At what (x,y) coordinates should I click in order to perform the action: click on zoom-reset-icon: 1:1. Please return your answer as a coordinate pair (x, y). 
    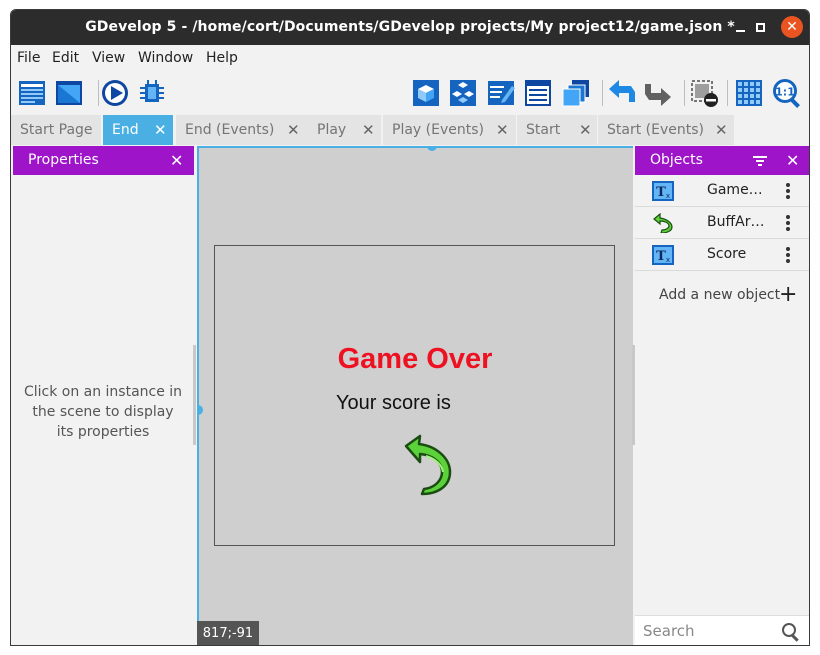
    Looking at the image, I should click on (787, 93).